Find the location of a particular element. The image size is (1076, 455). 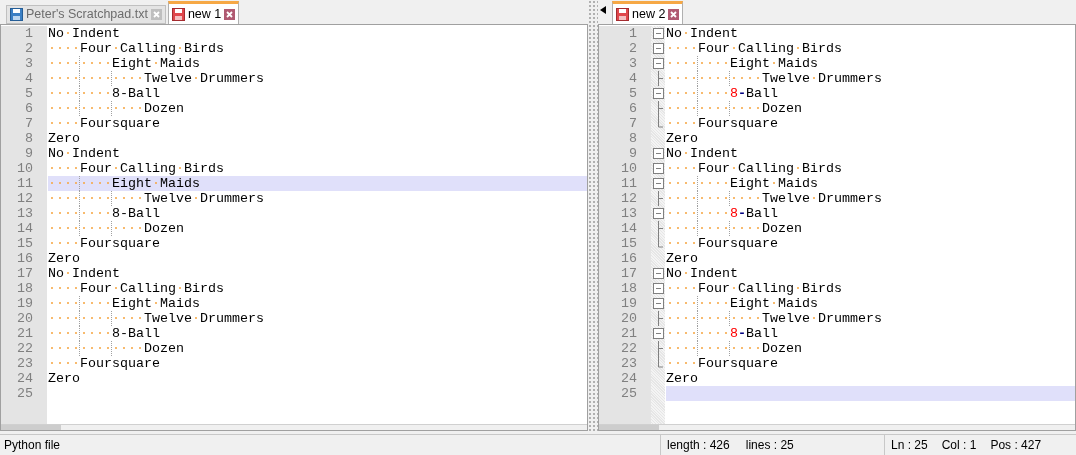

document-tab: new 1 is located at coordinates (203, 12).